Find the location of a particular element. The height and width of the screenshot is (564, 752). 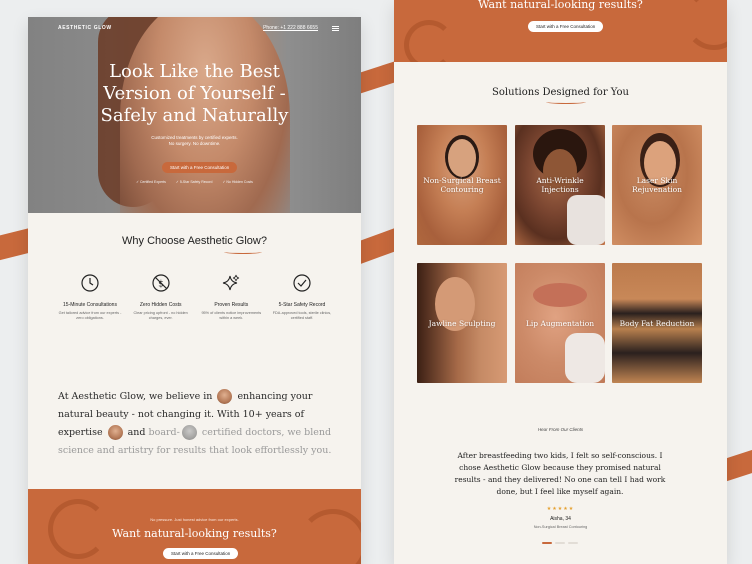

solution-card: Lip Augmentation is located at coordinates (560, 323).